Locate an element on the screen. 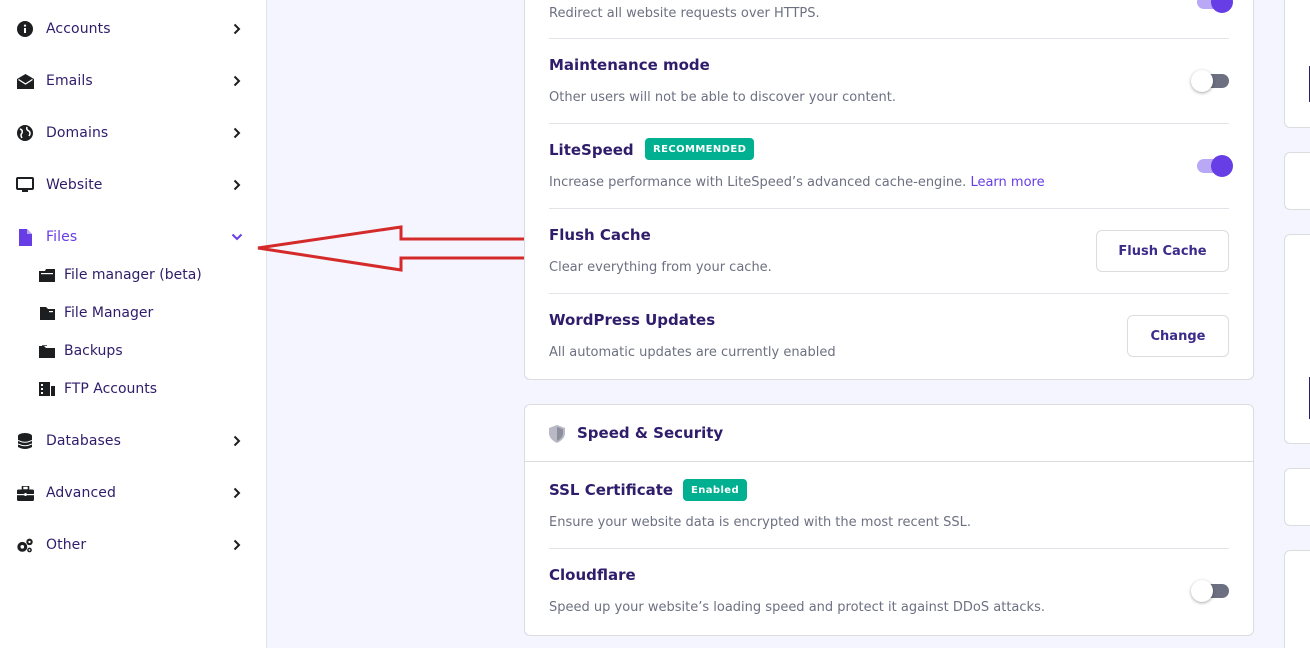 The image size is (1310, 648). sidebar-subitem-label: File Manager is located at coordinates (109, 313).